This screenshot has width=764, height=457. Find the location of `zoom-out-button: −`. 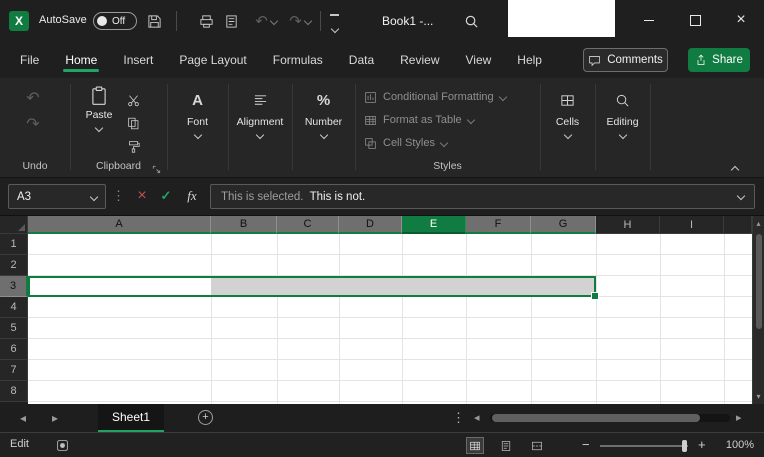

zoom-out-button: − is located at coordinates (586, 444).